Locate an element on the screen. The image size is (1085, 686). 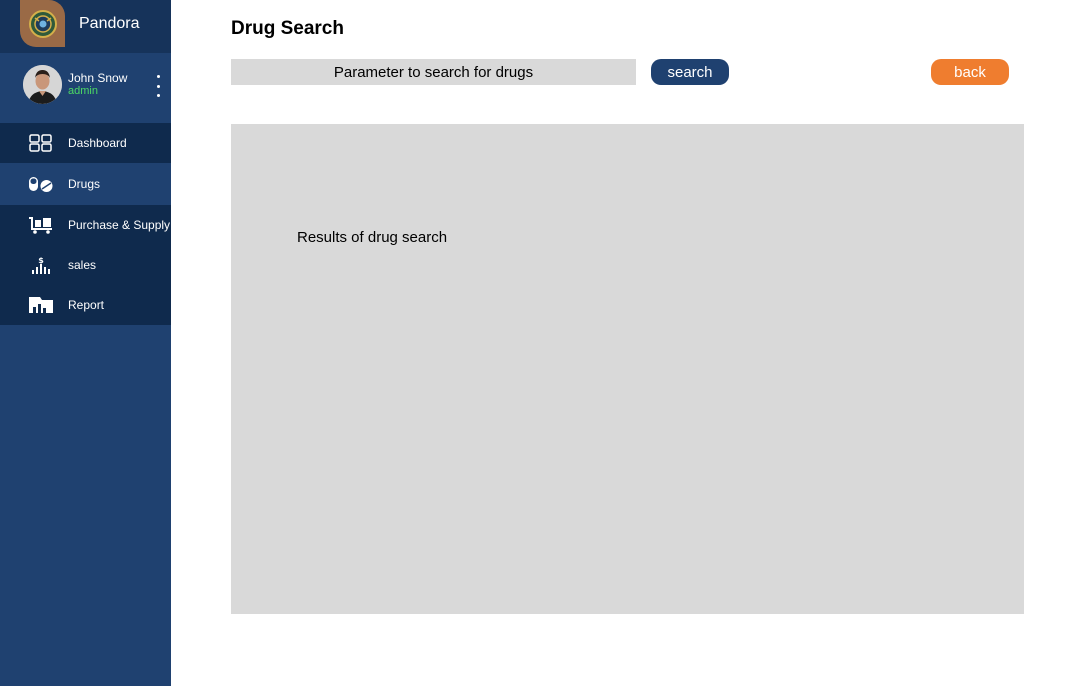
brand-header: Pandora is located at coordinates (85, 26).